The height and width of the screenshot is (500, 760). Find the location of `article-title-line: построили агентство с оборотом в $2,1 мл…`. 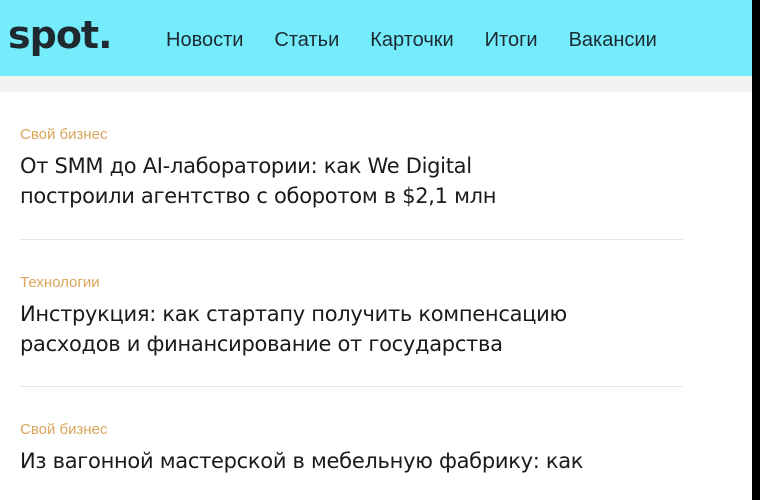

article-title-line: построили агентство с оборотом в $2,1 мл… is located at coordinates (258, 196).